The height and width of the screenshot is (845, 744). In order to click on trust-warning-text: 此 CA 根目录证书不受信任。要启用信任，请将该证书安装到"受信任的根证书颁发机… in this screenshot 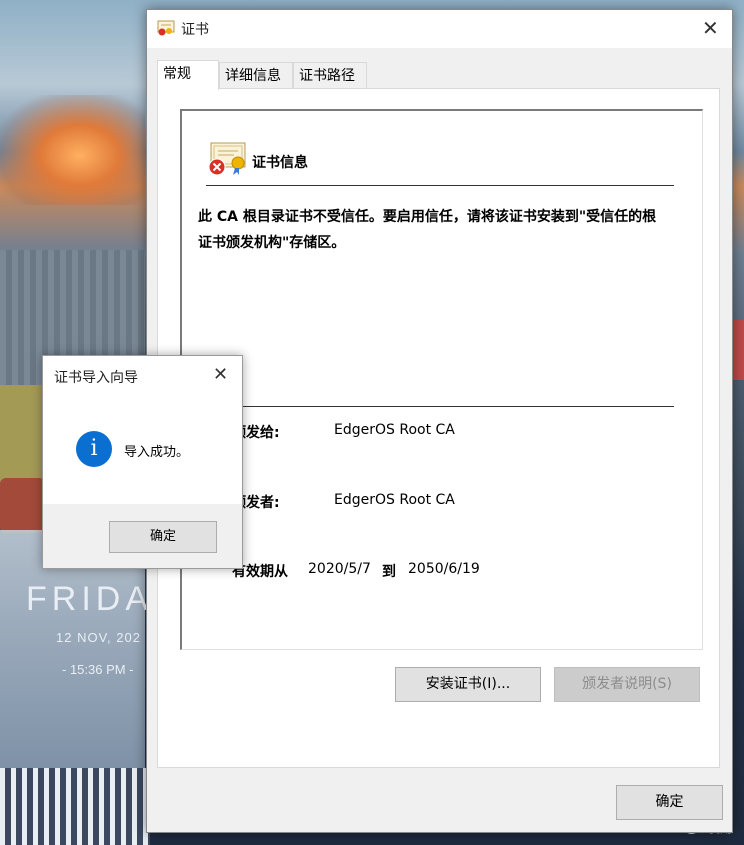, I will do `click(427, 230)`.